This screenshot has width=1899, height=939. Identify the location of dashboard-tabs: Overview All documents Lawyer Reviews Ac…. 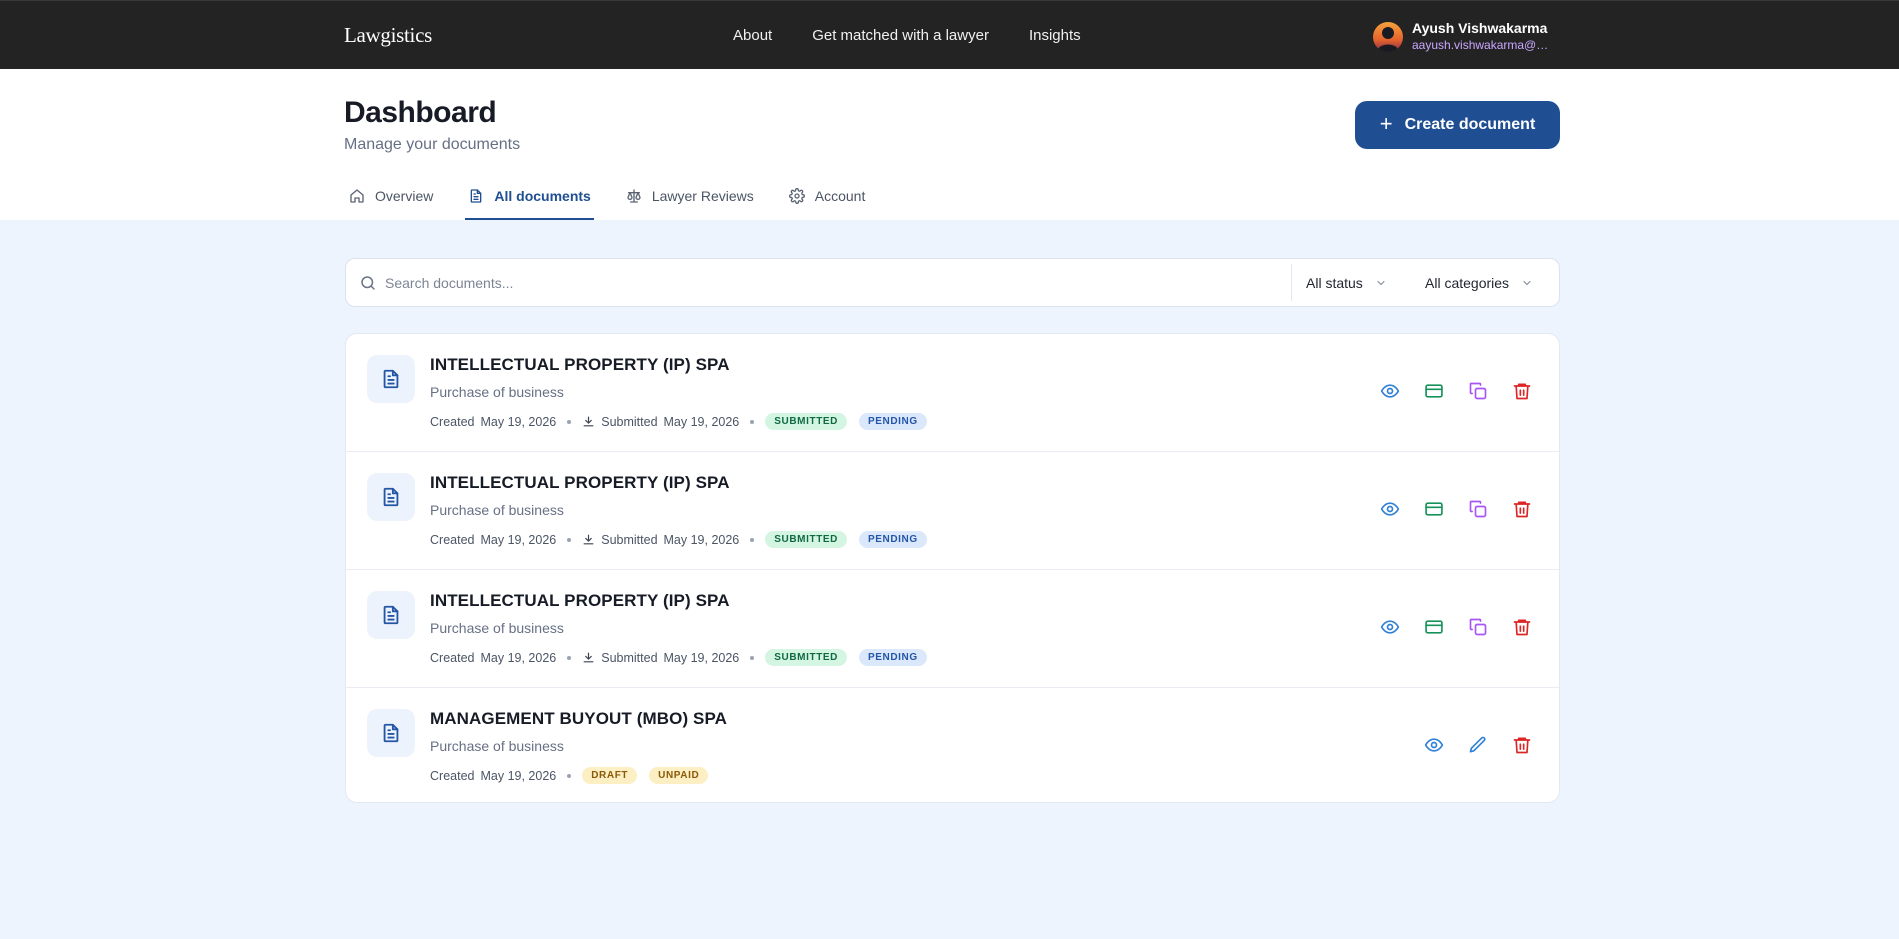
(621, 200).